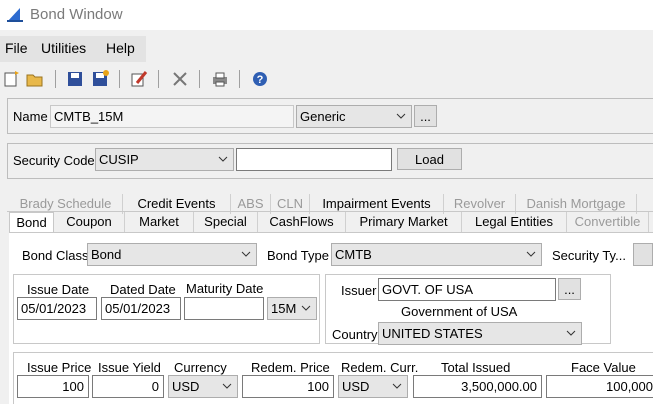 The height and width of the screenshot is (404, 653). What do you see at coordinates (55, 255) in the screenshot?
I see `bond-class-label: Bond Class` at bounding box center [55, 255].